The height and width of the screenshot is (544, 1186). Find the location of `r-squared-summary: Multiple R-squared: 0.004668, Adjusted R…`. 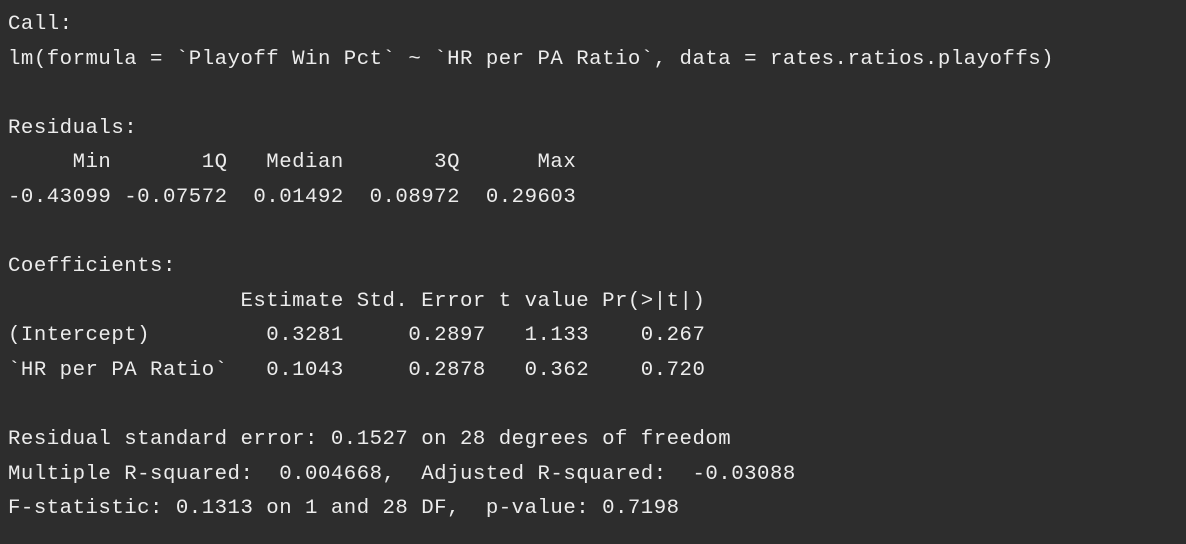

r-squared-summary: Multiple R-squared: 0.004668, Adjusted R… is located at coordinates (408, 474).